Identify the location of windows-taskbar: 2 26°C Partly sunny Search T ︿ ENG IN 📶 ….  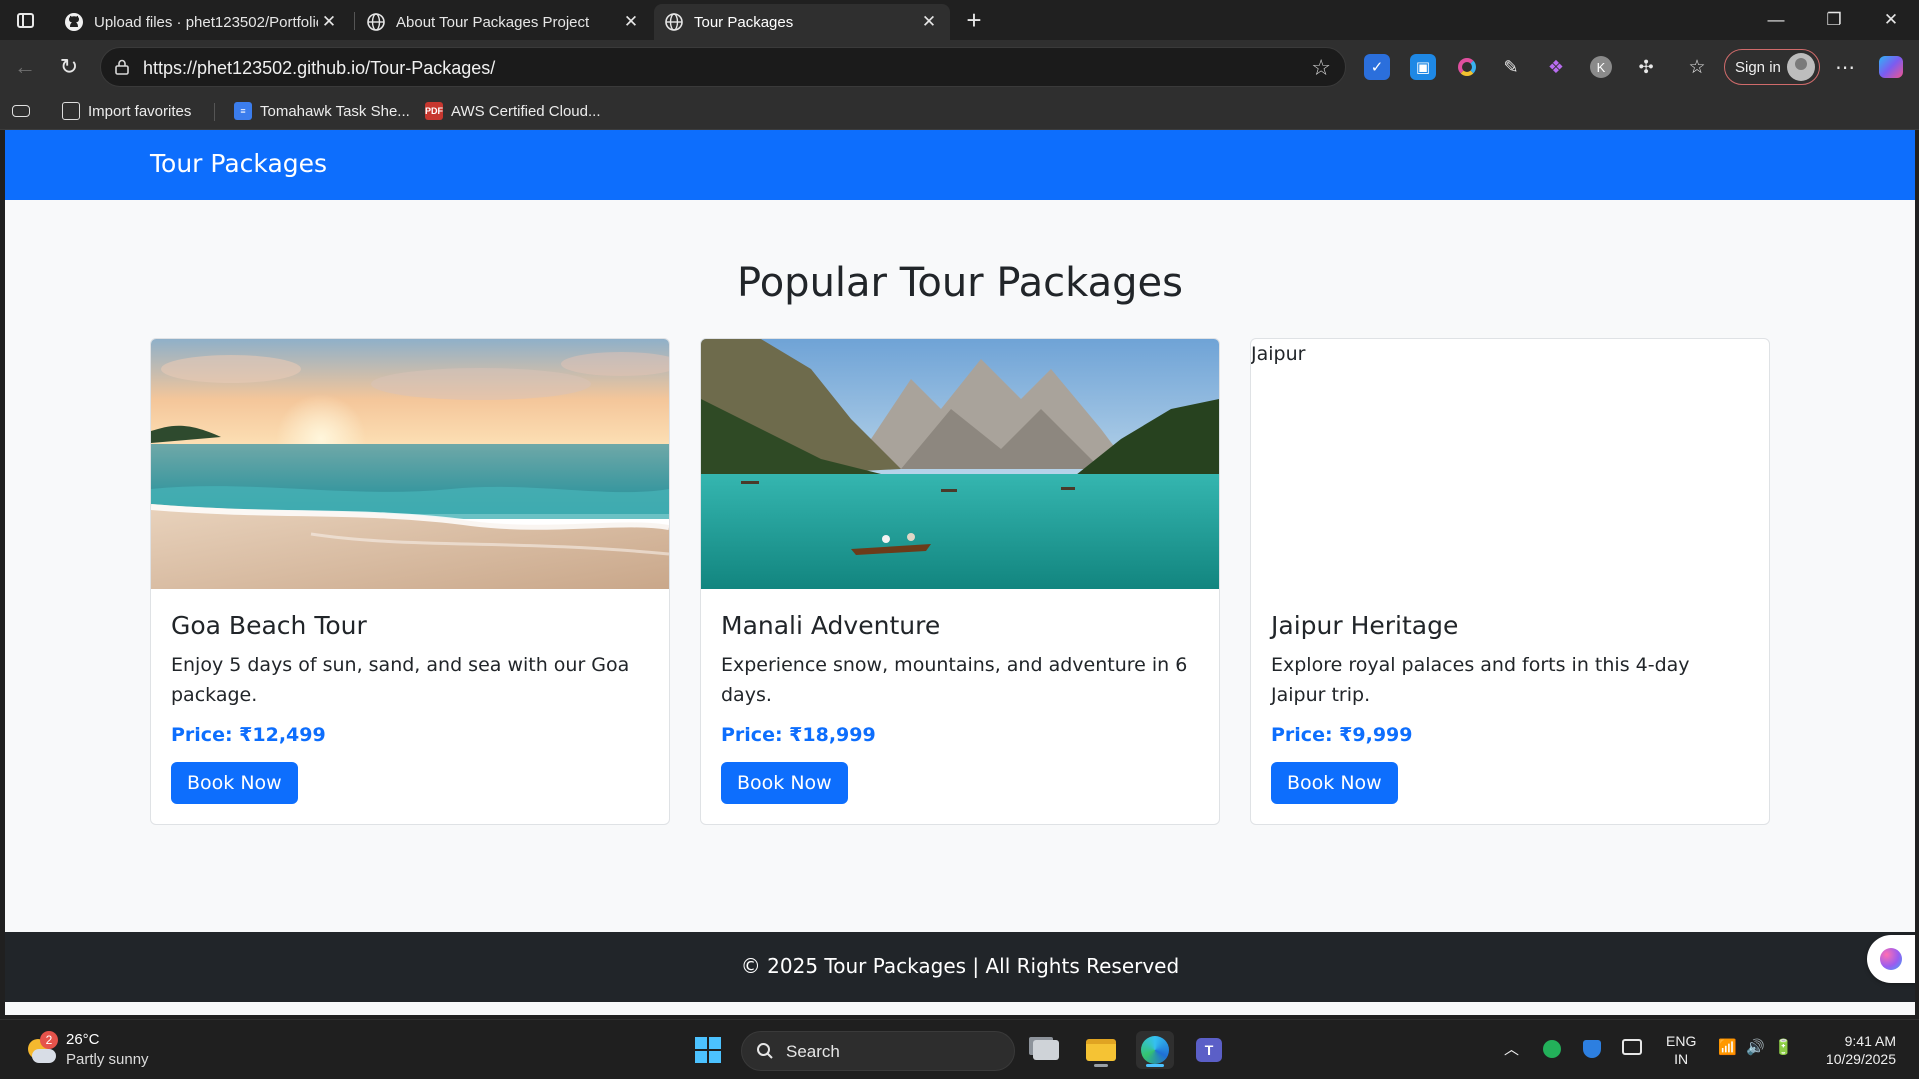
(959, 1049).